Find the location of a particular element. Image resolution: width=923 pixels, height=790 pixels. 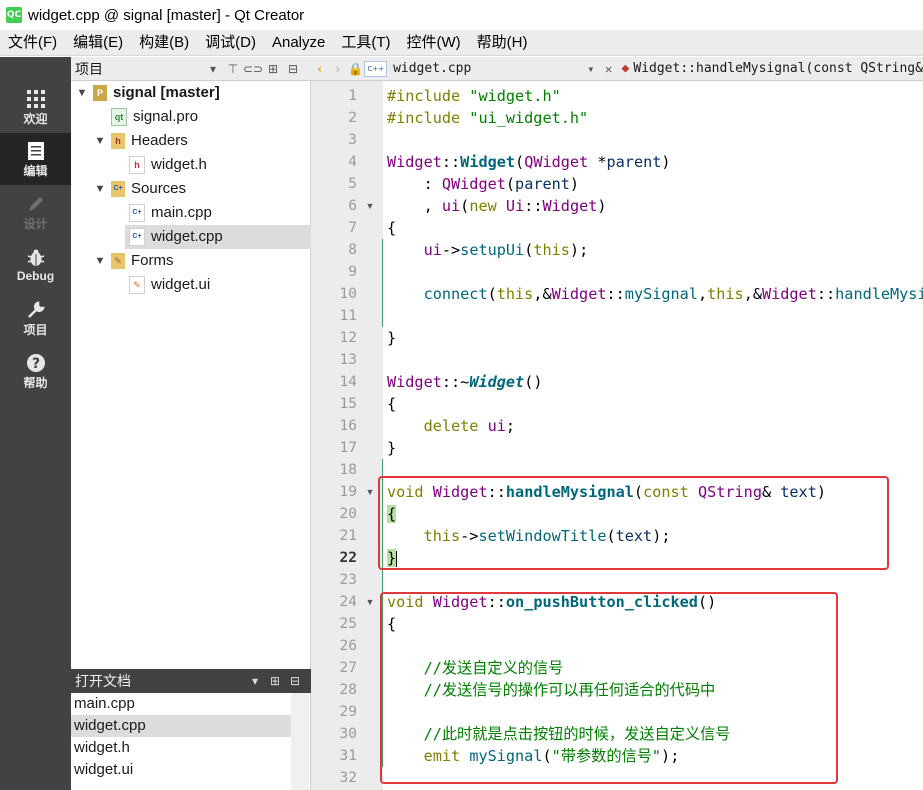

open-doc-widget-cpp: widget.cpp is located at coordinates (181, 726).